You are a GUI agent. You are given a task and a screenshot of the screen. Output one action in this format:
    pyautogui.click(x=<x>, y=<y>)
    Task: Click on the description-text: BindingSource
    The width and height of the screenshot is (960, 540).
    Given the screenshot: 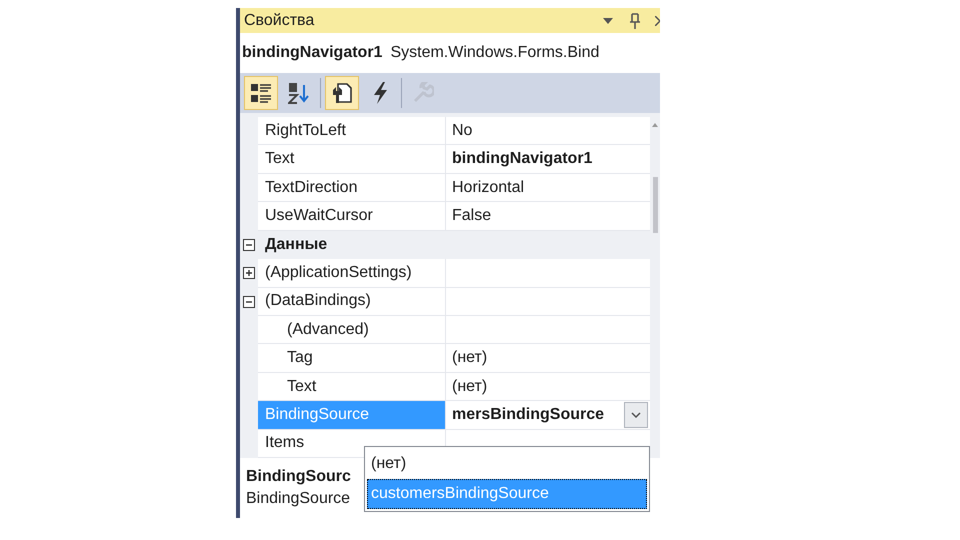 What is the action you would take?
    pyautogui.click(x=298, y=499)
    